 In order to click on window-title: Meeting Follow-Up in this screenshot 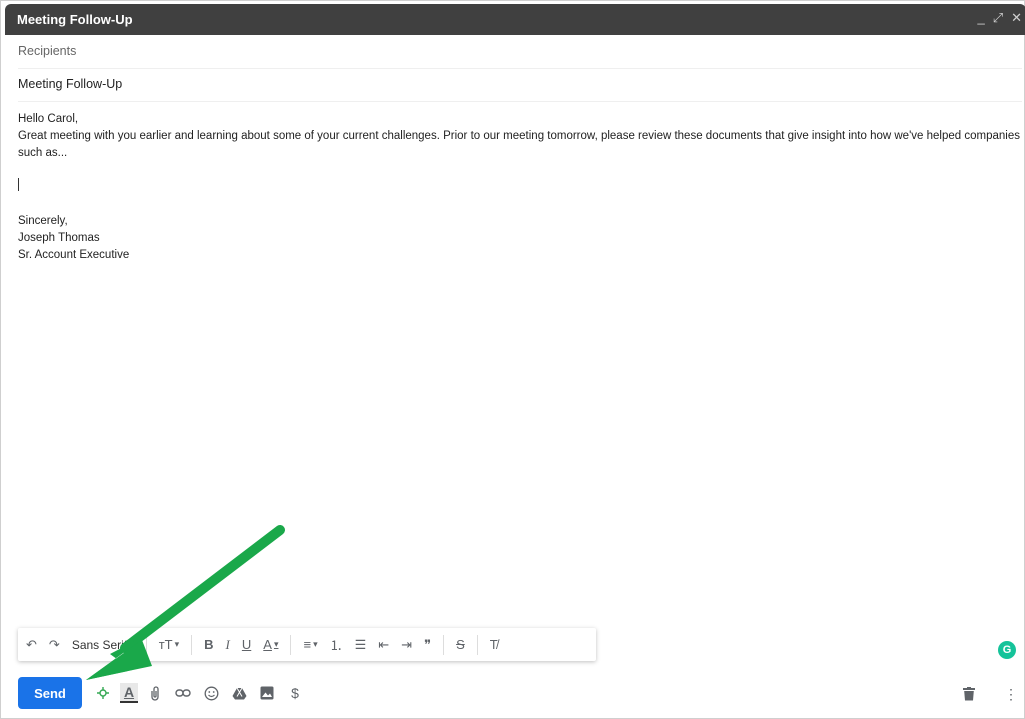, I will do `click(75, 19)`.